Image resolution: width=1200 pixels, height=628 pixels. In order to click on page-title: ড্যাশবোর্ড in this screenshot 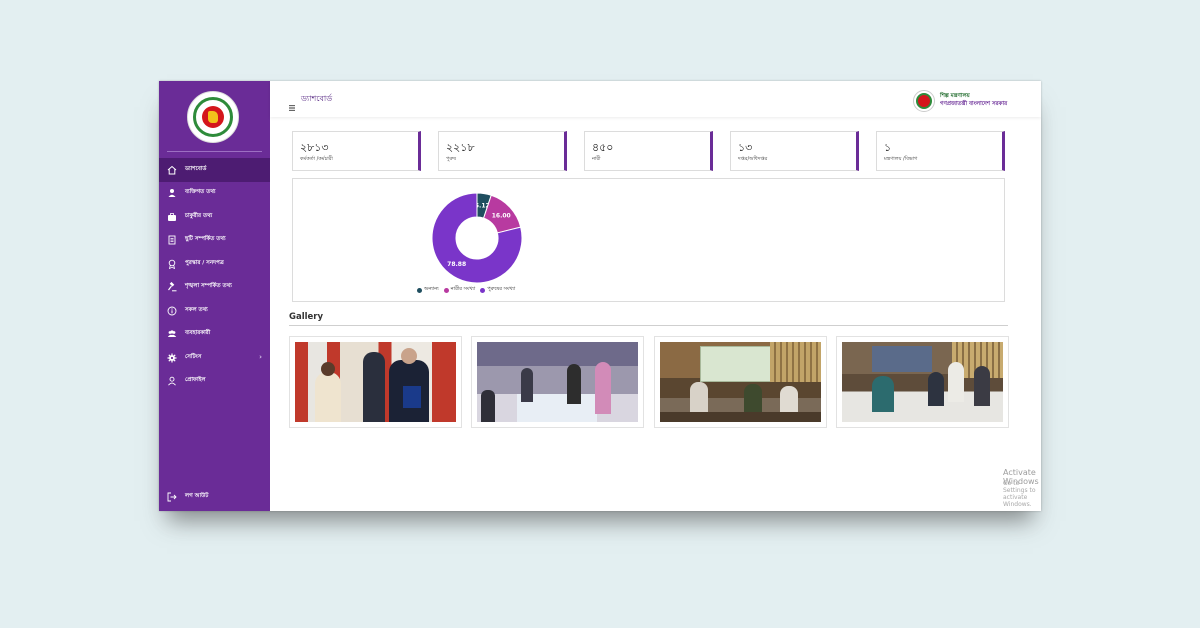, I will do `click(317, 98)`.